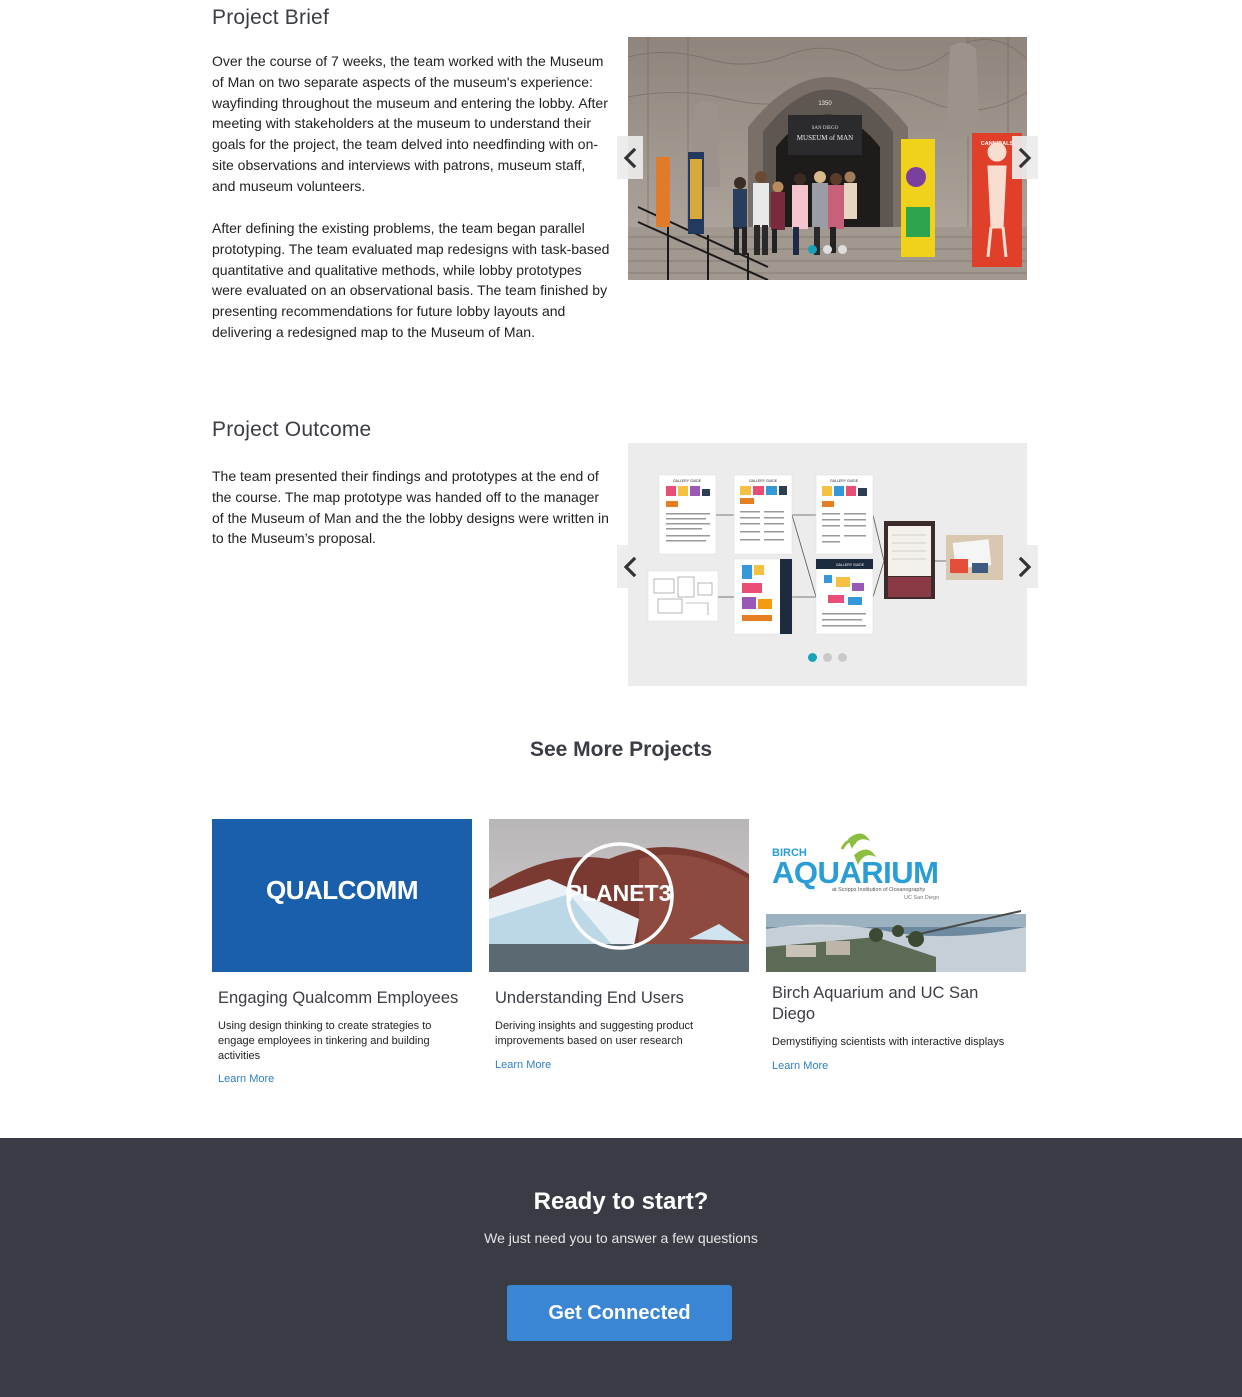  Describe the element at coordinates (855, 872) in the screenshot. I see `aquarium-logo-text: AQUARIUM` at that location.